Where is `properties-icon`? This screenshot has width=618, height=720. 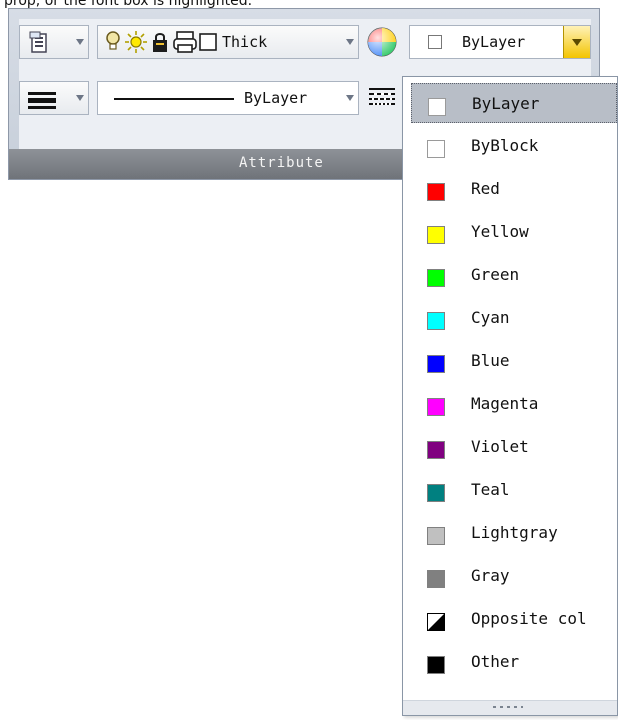 properties-icon is located at coordinates (38, 42).